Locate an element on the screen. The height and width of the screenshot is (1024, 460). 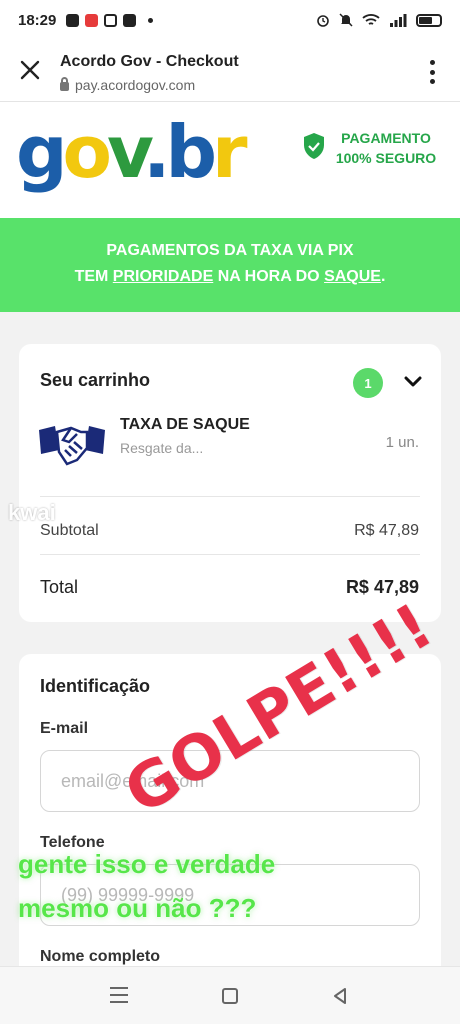
banner-text: . is located at coordinates (383, 276).